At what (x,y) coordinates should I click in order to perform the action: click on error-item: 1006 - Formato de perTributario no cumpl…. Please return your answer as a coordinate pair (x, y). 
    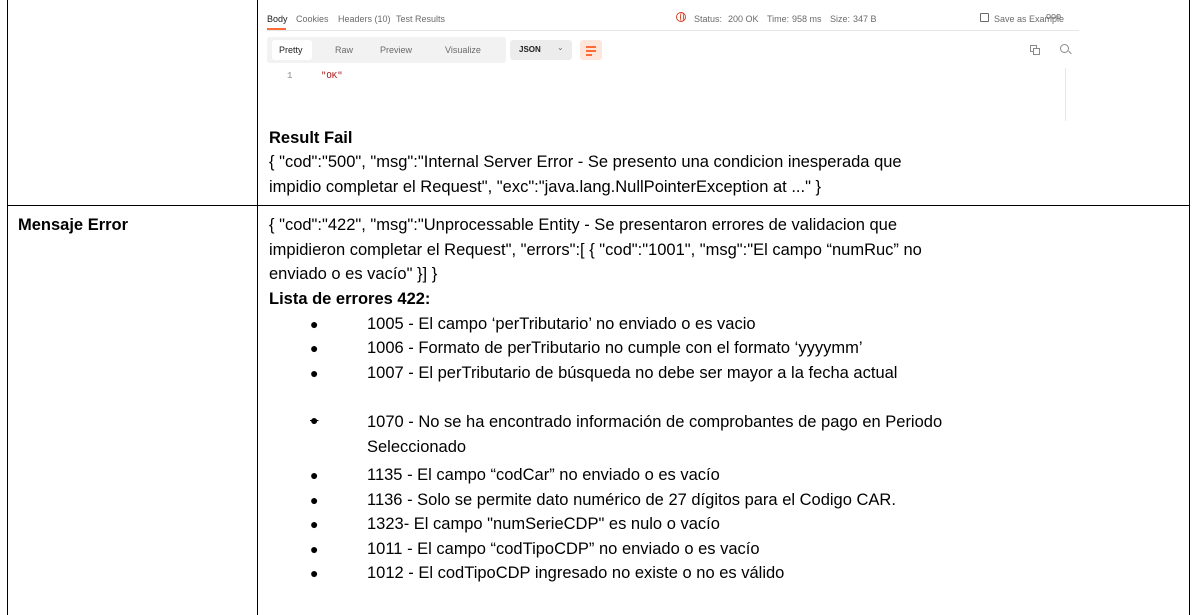
    Looking at the image, I should click on (615, 348).